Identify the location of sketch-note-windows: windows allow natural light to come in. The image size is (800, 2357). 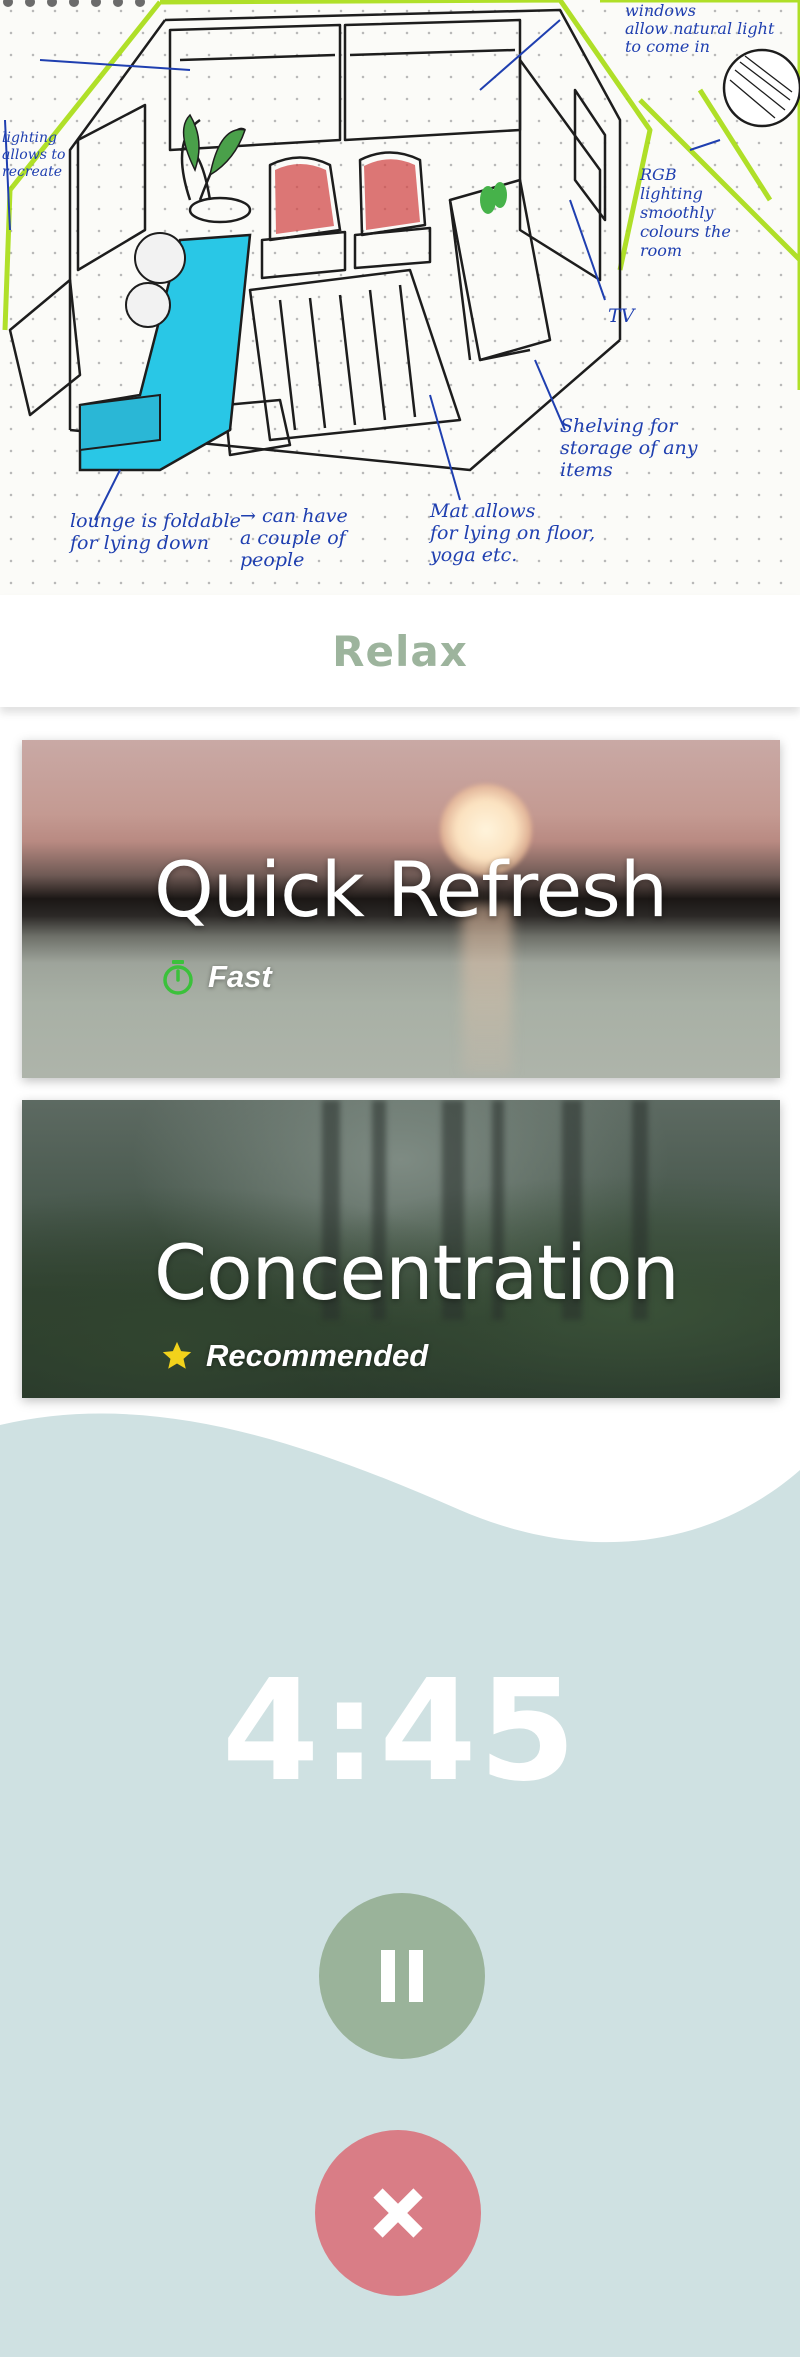
(700, 28).